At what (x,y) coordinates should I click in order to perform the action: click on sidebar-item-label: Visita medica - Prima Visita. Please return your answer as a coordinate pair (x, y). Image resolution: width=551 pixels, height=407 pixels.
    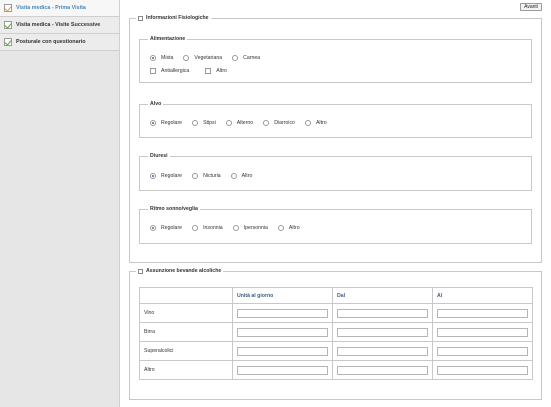
    Looking at the image, I should click on (51, 8).